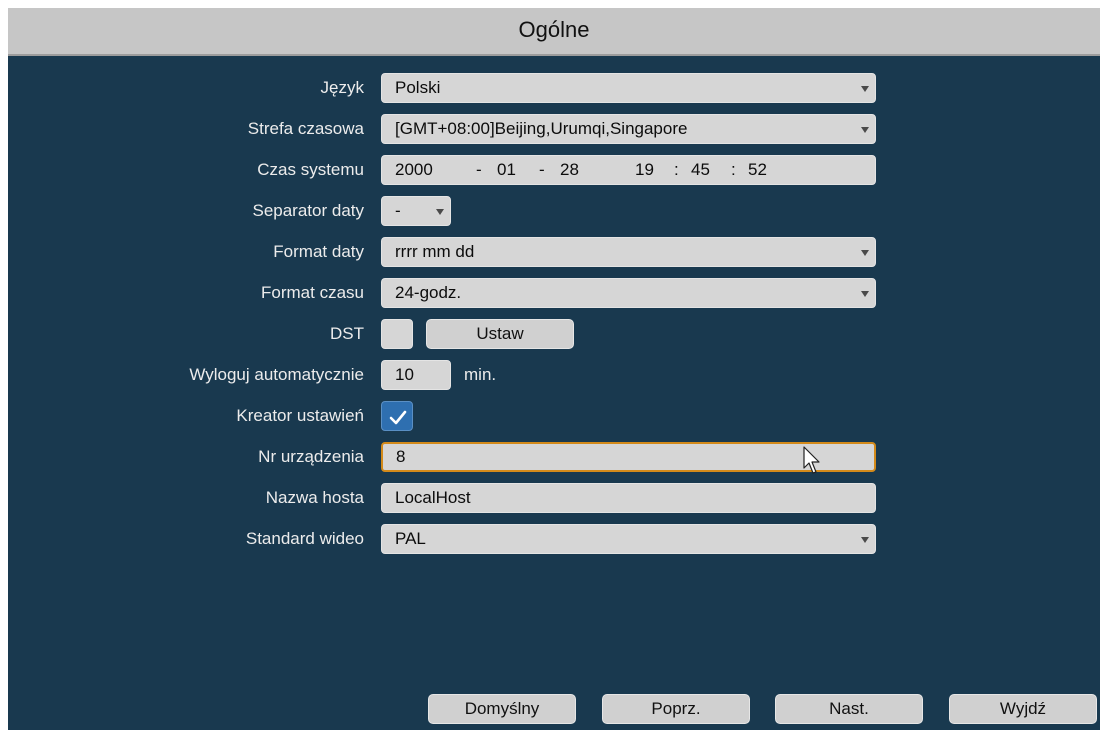  What do you see at coordinates (480, 374) in the screenshot?
I see `auto-logout-unit: min.` at bounding box center [480, 374].